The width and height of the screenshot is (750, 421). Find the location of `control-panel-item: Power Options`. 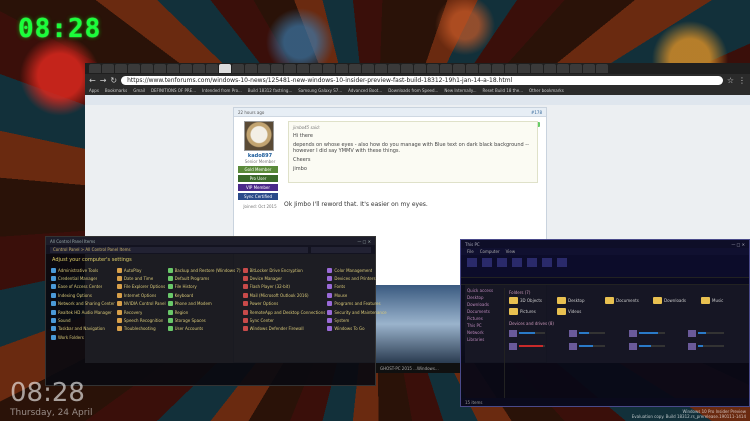

control-panel-item: Power Options is located at coordinates (284, 304).